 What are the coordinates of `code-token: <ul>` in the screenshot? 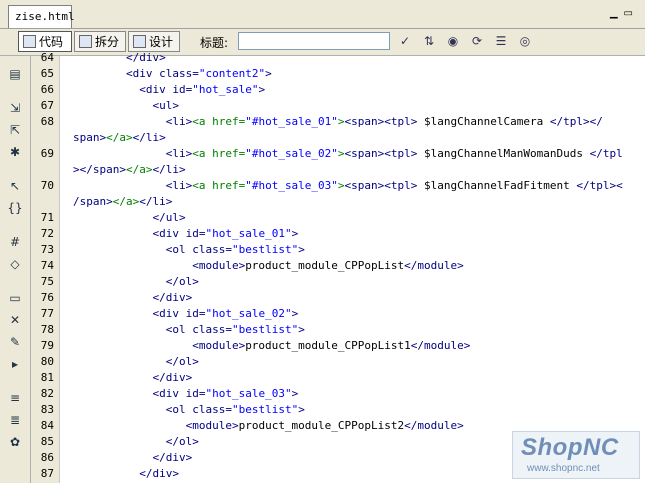 It's located at (126, 105).